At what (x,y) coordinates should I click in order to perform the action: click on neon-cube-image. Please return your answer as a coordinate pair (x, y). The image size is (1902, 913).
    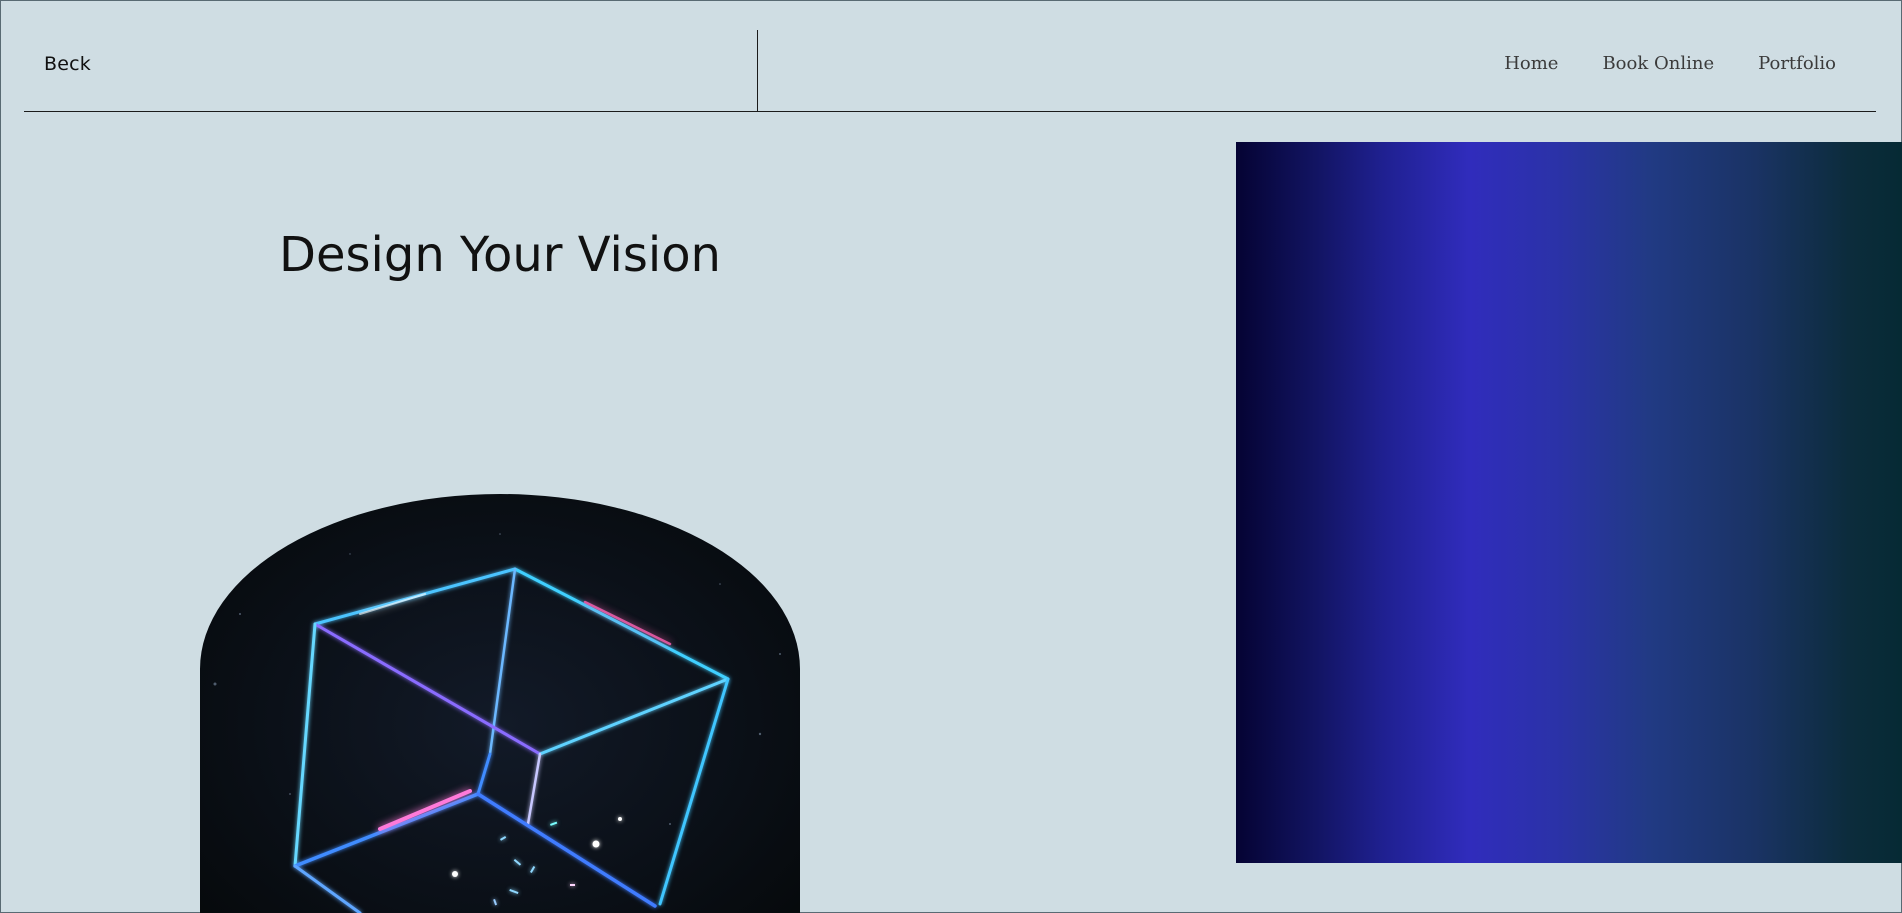
    Looking at the image, I should click on (500, 703).